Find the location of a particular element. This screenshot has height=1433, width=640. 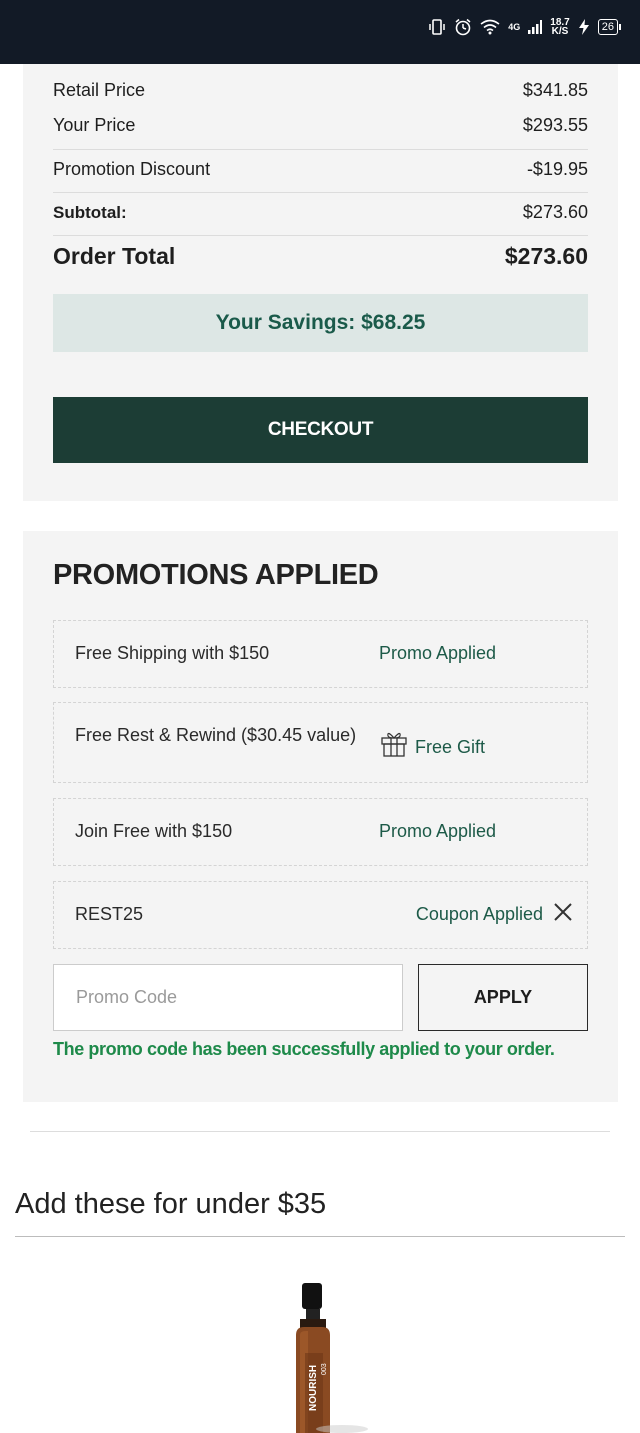

promotions-title: PROMOTIONS APPLIED is located at coordinates (216, 575).